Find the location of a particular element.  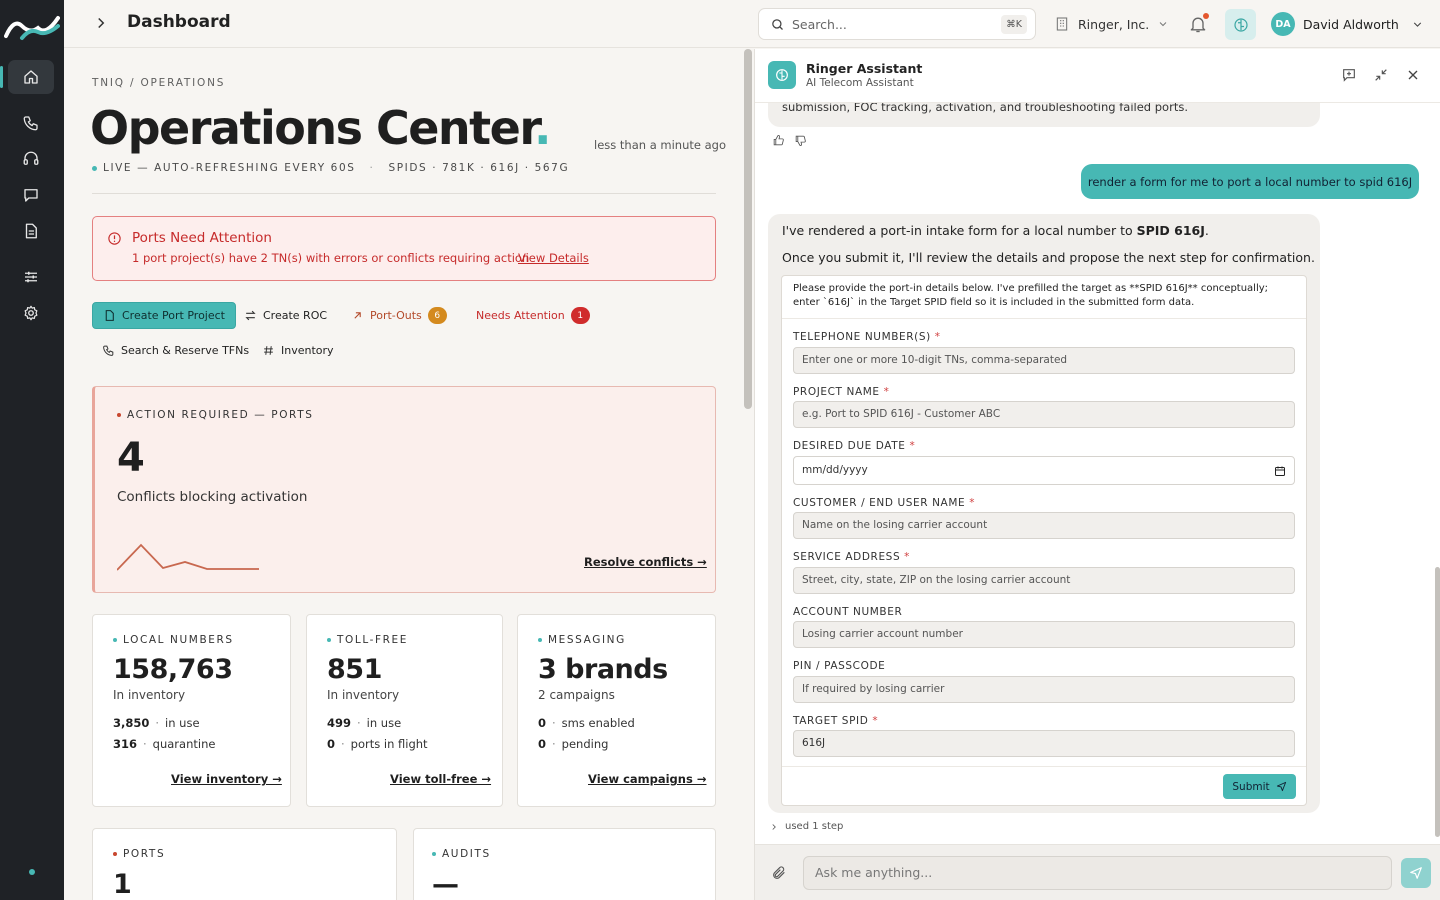

card-label: MESSAGING is located at coordinates (582, 640).